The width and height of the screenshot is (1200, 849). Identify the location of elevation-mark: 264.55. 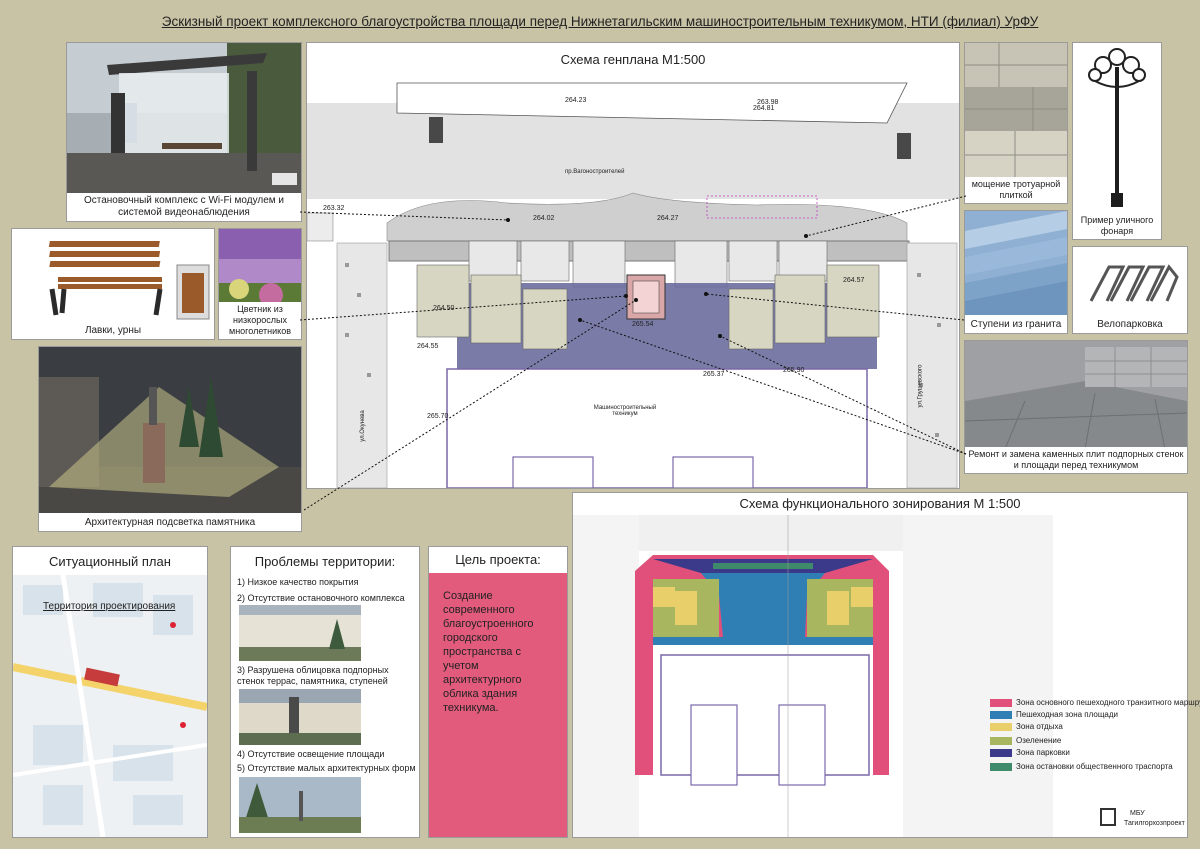
(428, 346).